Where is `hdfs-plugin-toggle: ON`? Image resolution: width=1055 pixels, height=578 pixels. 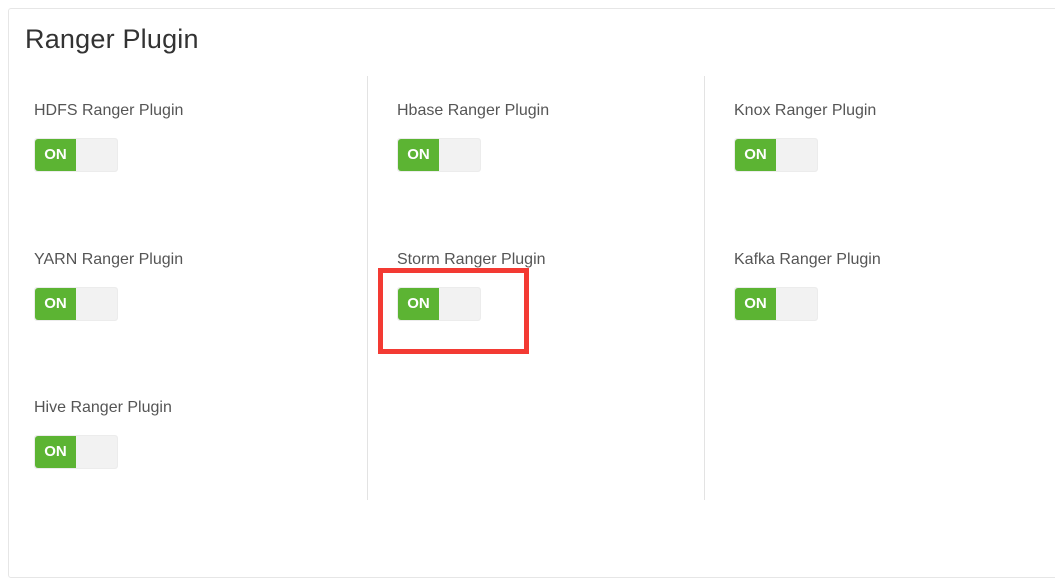
hdfs-plugin-toggle: ON is located at coordinates (76, 155).